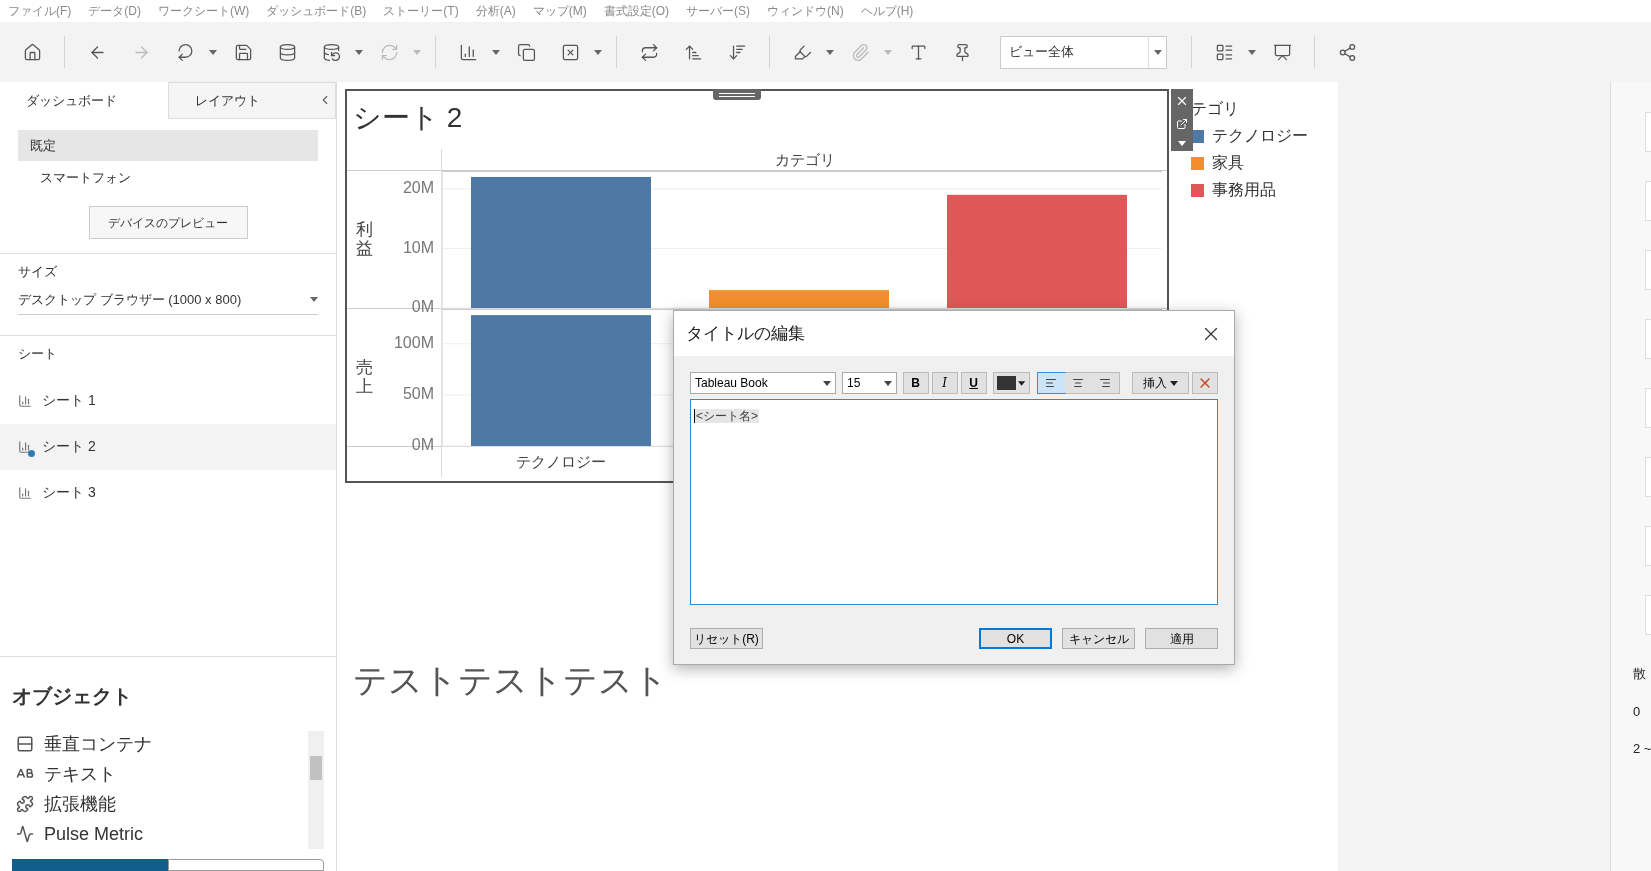 This screenshot has height=871, width=1651. Describe the element at coordinates (1098, 638) in the screenshot. I see `dialog-button: キャンセル` at that location.